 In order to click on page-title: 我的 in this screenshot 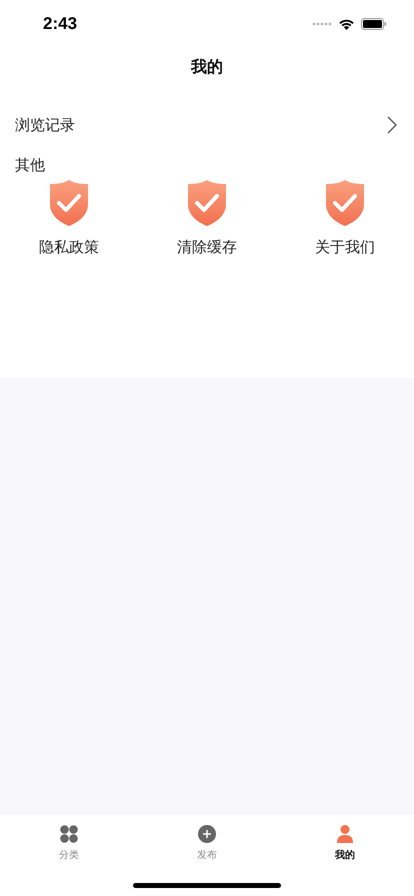, I will do `click(207, 67)`.